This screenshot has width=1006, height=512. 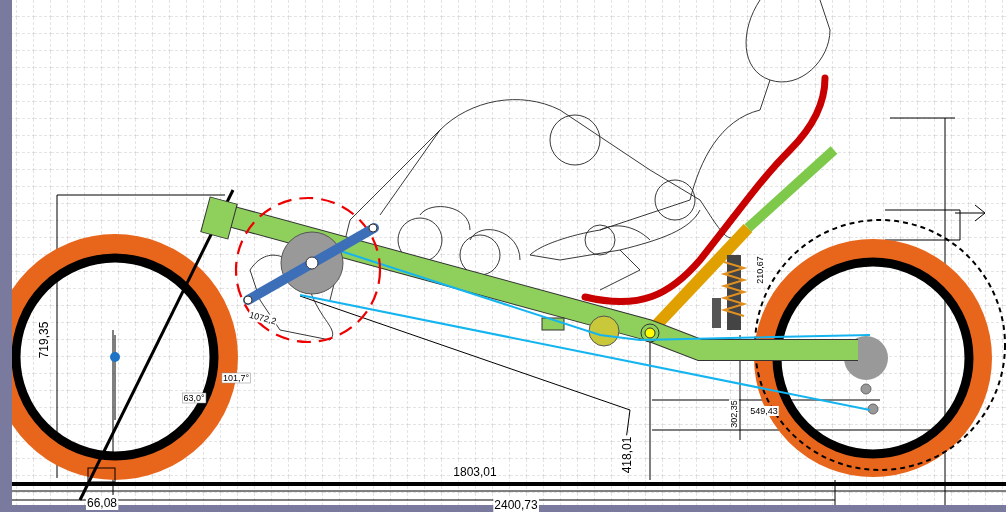 What do you see at coordinates (516, 505) in the screenshot?
I see `dimension-label: 2400,73` at bounding box center [516, 505].